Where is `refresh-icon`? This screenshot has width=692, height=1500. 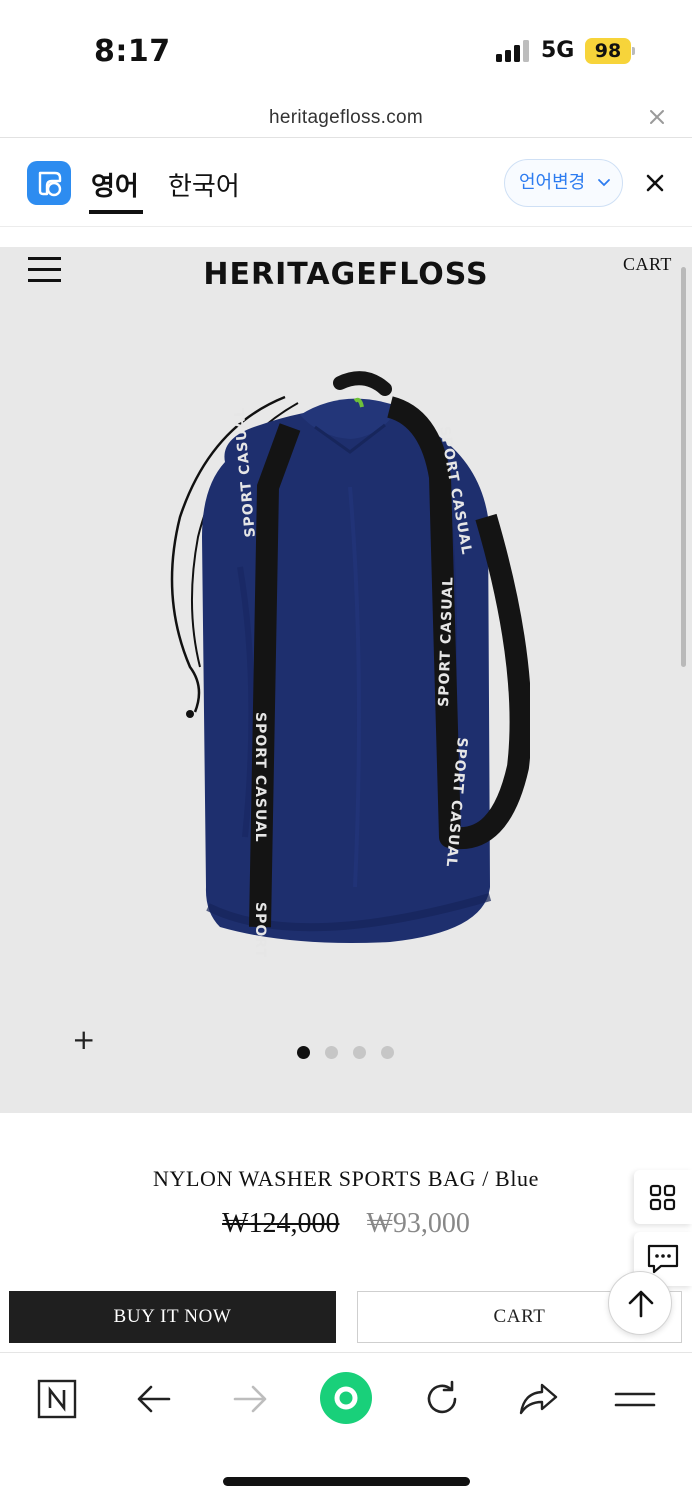 refresh-icon is located at coordinates (442, 1399).